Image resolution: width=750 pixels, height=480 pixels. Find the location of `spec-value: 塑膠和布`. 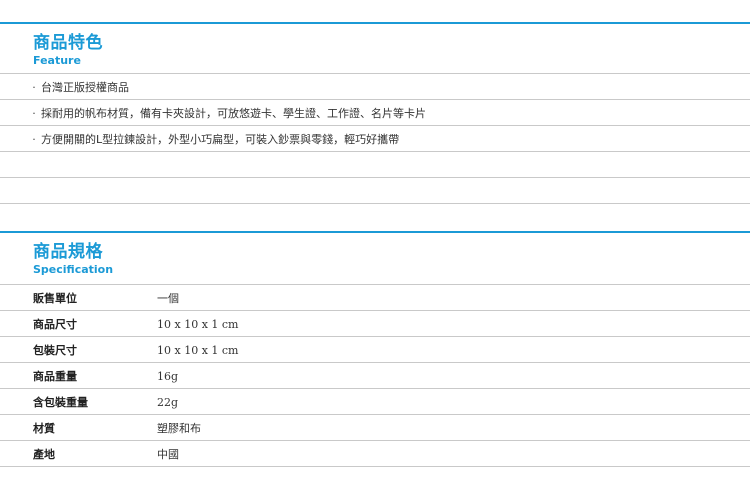

spec-value: 塑膠和布 is located at coordinates (179, 428).